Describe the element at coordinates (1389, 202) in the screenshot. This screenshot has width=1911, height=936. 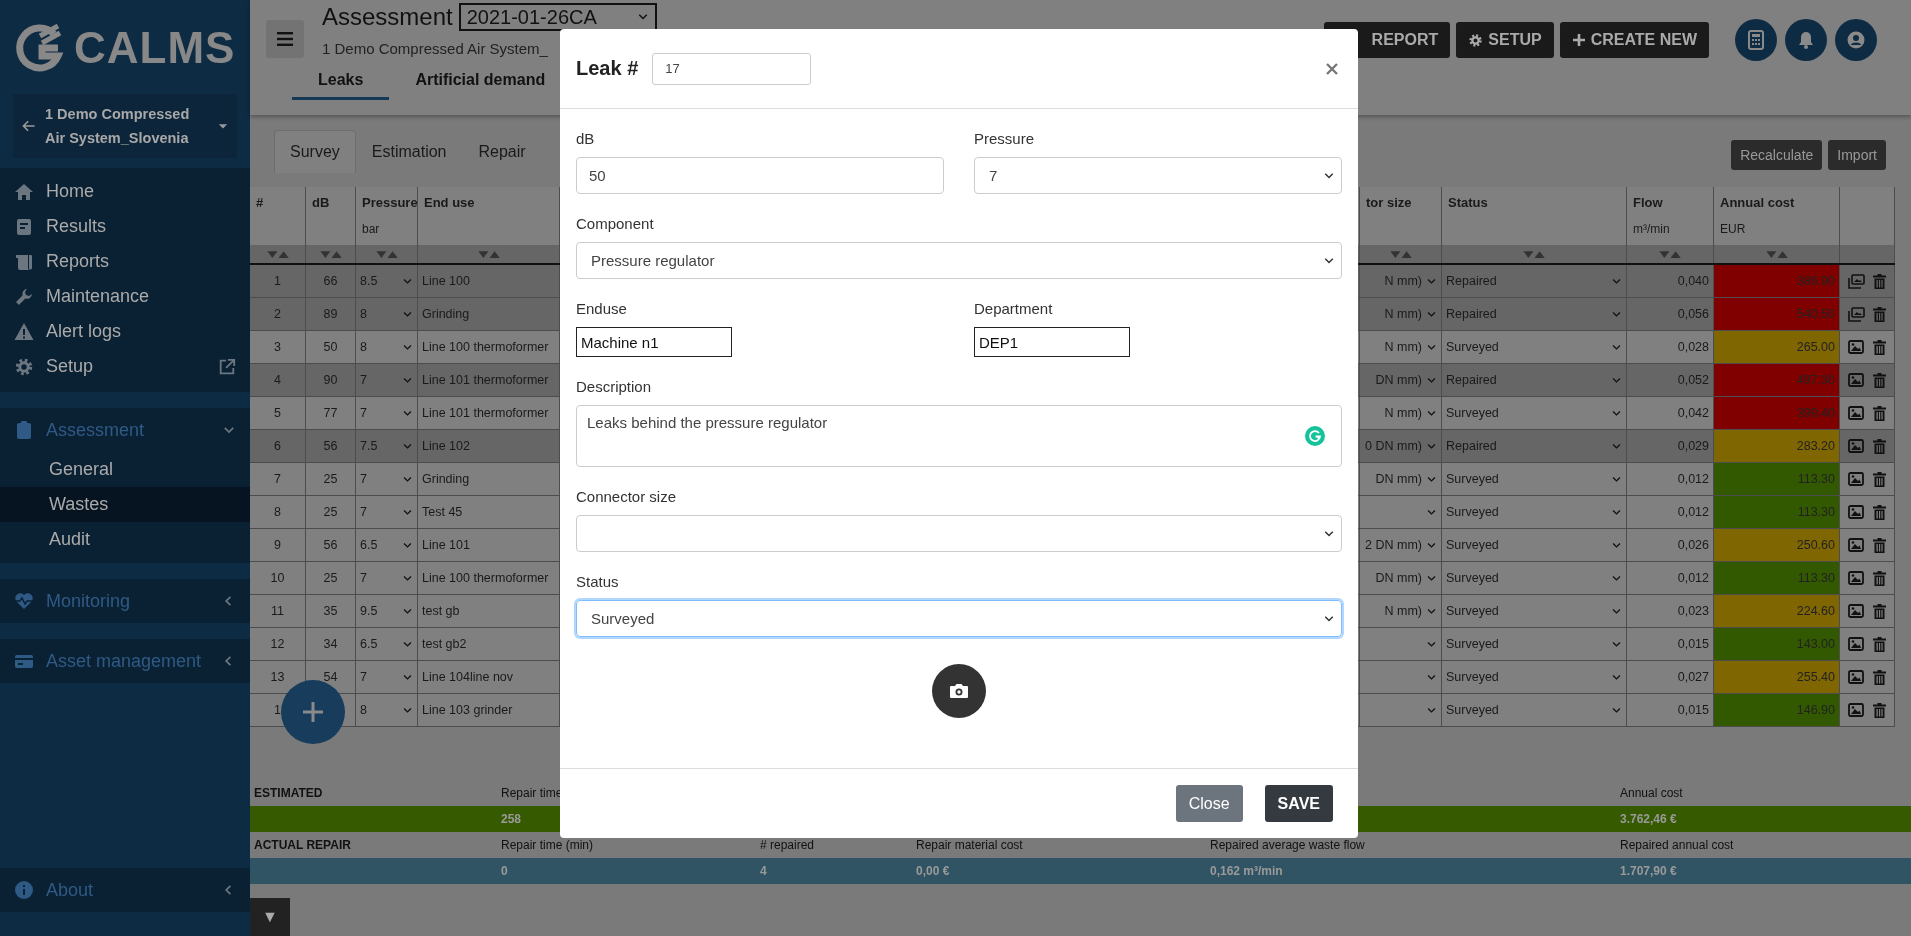
I see `column-header: tor size` at that location.